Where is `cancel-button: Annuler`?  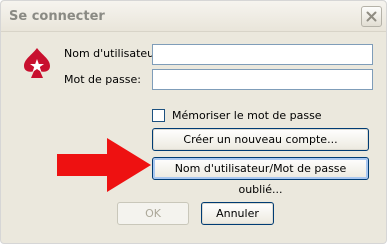 cancel-button: Annuler is located at coordinates (237, 213).